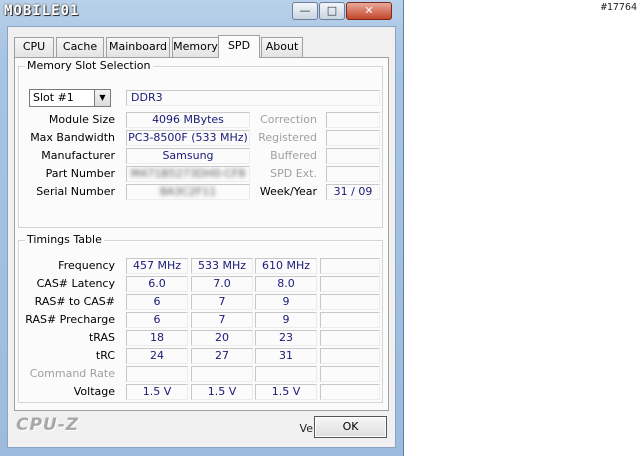  What do you see at coordinates (222, 356) in the screenshot?
I see `timing-cell: 27` at bounding box center [222, 356].